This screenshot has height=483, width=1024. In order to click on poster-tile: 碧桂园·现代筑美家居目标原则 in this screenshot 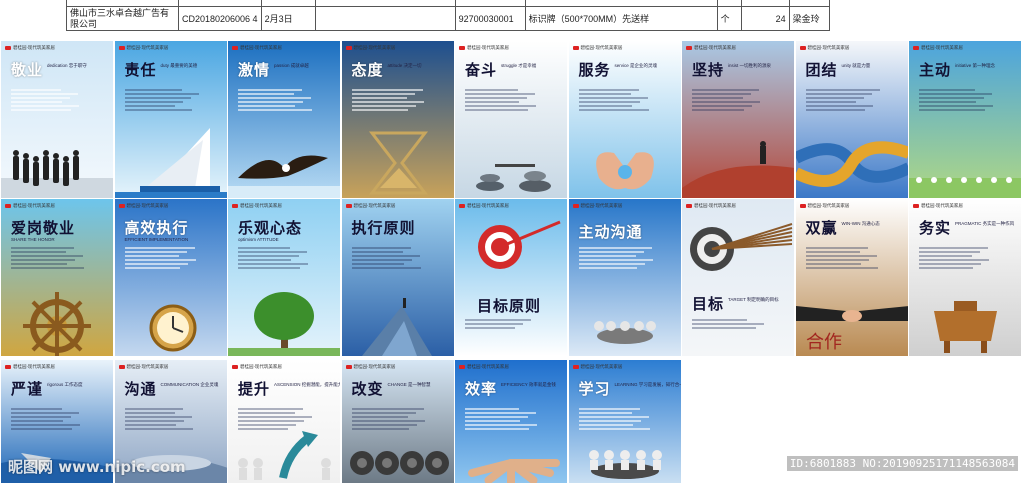, I will do `click(511, 277)`.